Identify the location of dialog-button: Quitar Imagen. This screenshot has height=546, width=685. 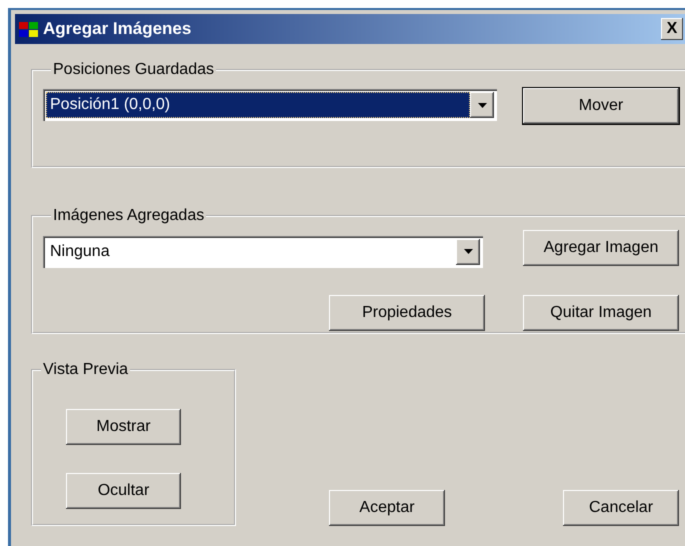
(601, 312).